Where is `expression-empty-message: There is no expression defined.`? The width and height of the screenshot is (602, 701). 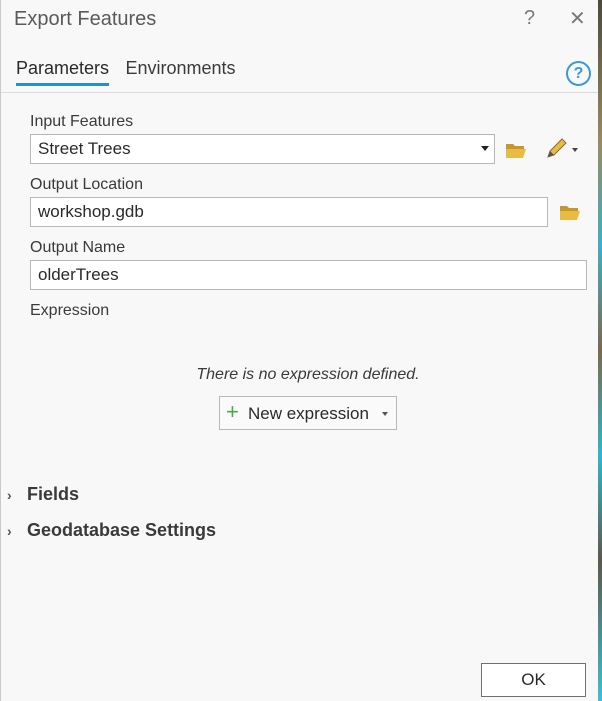
expression-empty-message: There is no expression defined. is located at coordinates (308, 374).